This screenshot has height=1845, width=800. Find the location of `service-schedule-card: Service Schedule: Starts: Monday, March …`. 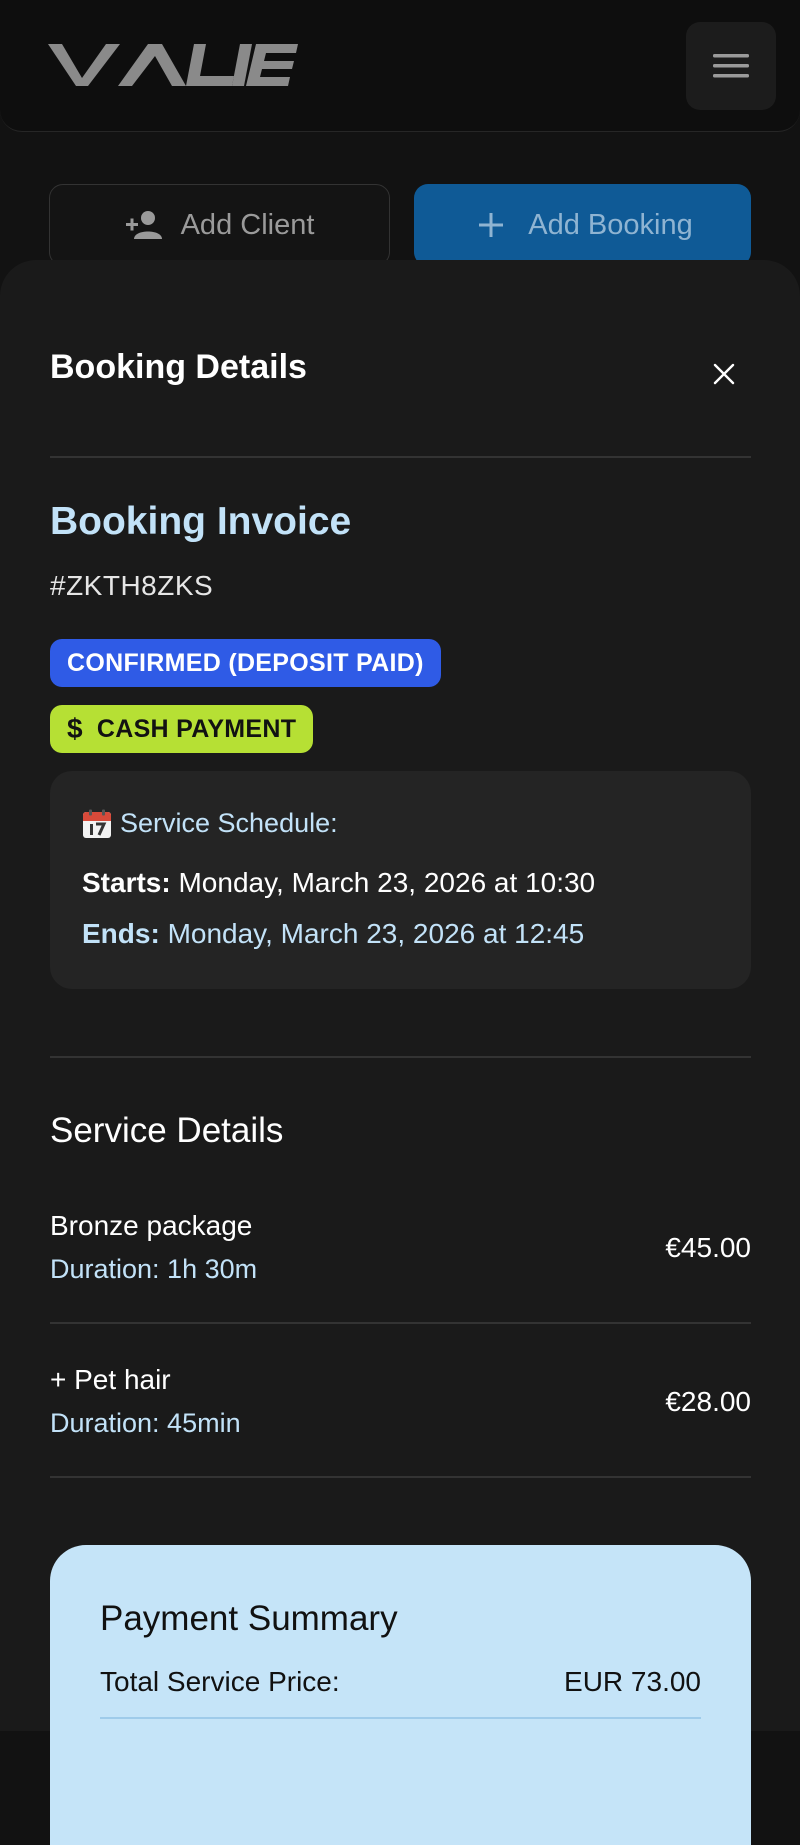

service-schedule-card: Service Schedule: Starts: Monday, March … is located at coordinates (400, 880).